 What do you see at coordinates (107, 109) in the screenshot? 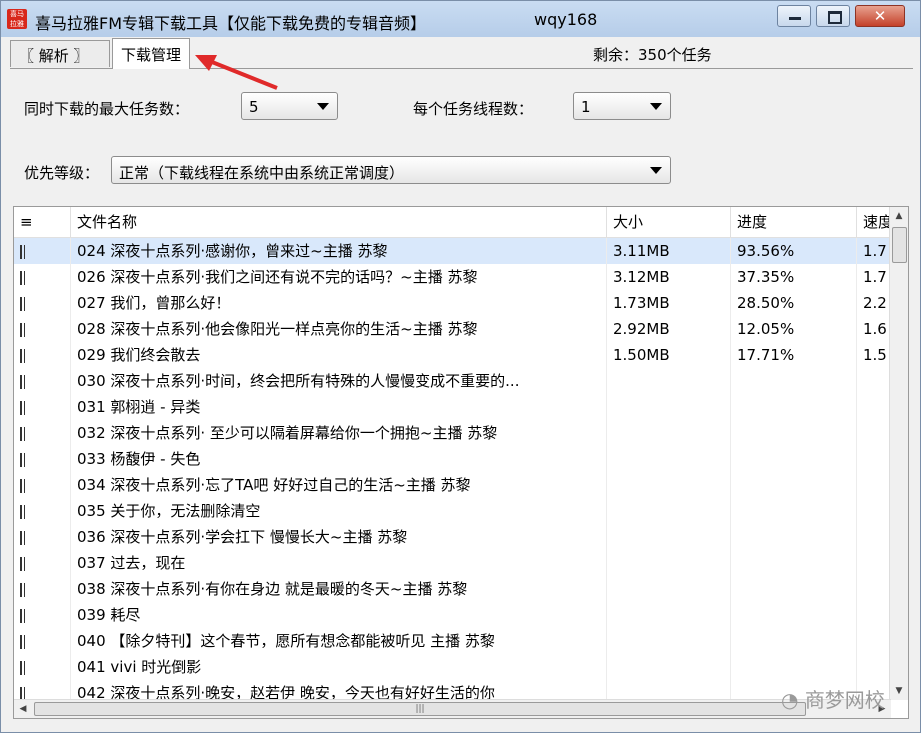
I see `max-tasks-label: 同时下载的最大任务数：` at bounding box center [107, 109].